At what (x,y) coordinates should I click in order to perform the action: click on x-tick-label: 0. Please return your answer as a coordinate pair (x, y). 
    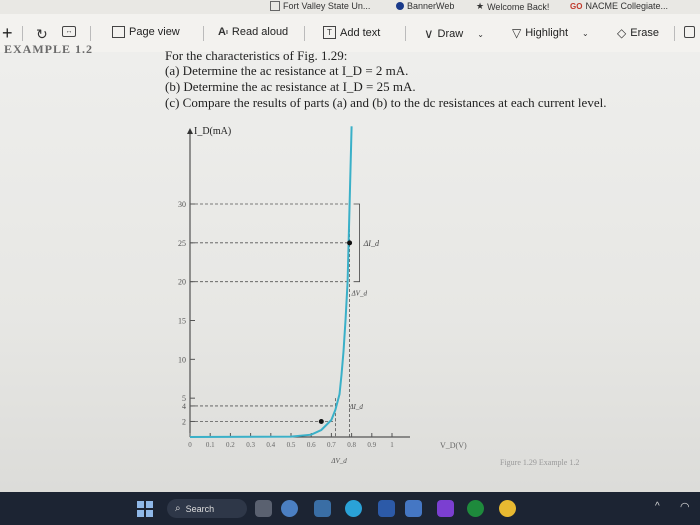
    Looking at the image, I should click on (190, 445).